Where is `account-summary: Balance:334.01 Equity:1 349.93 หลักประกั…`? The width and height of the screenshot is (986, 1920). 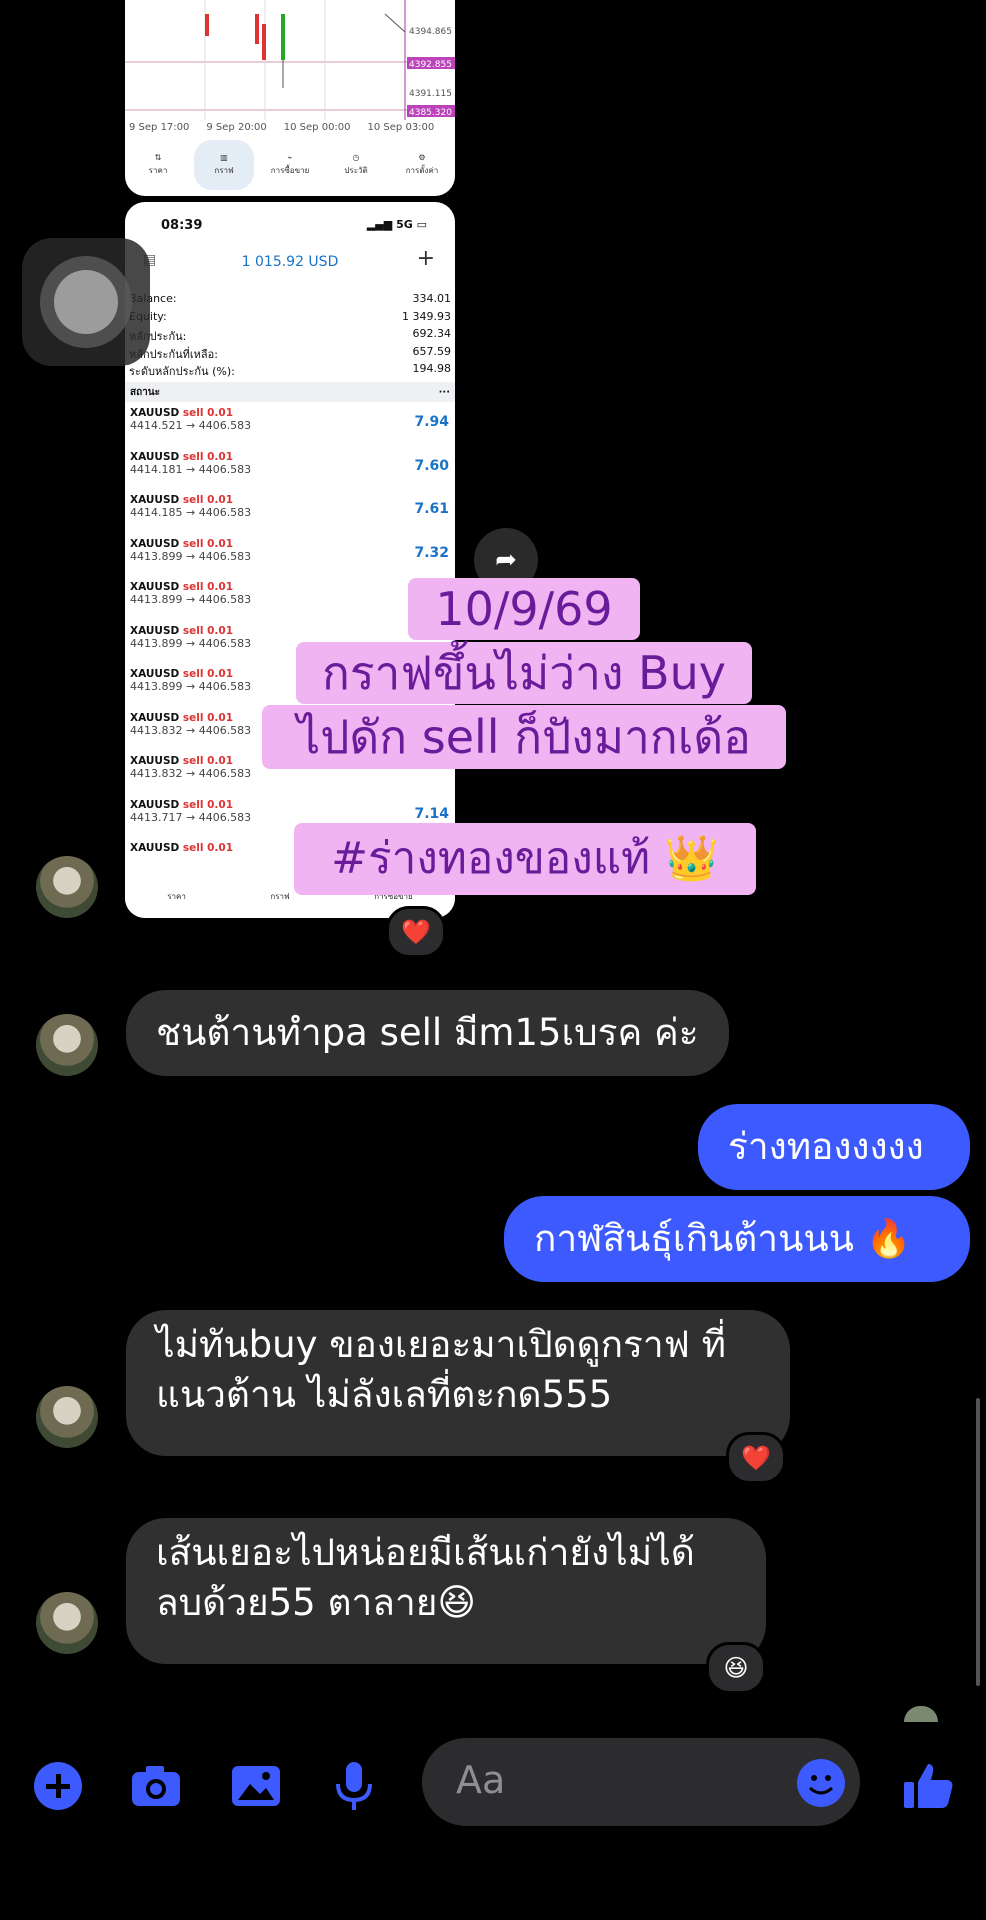
account-summary: Balance:334.01 Equity:1 349.93 หลักประกั… is located at coordinates (290, 336).